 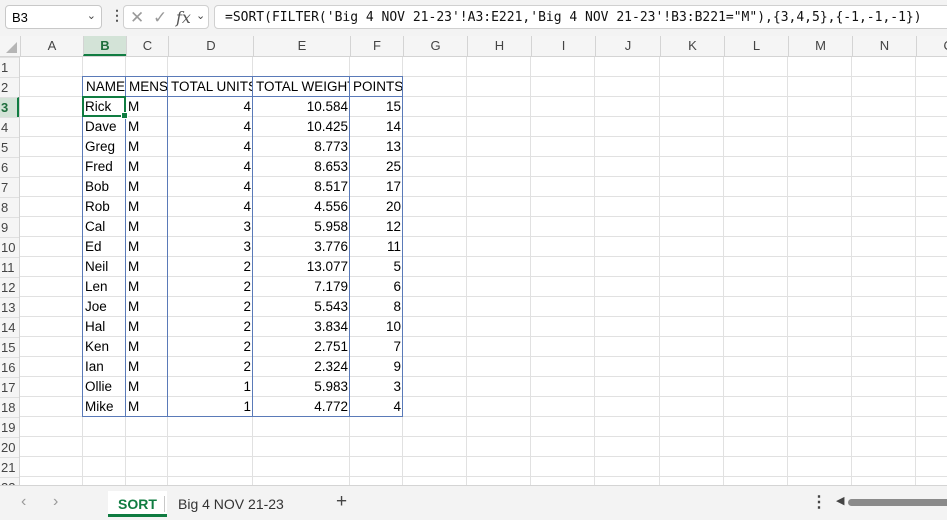 What do you see at coordinates (160, 18) in the screenshot?
I see `enter-icon: ✓` at bounding box center [160, 18].